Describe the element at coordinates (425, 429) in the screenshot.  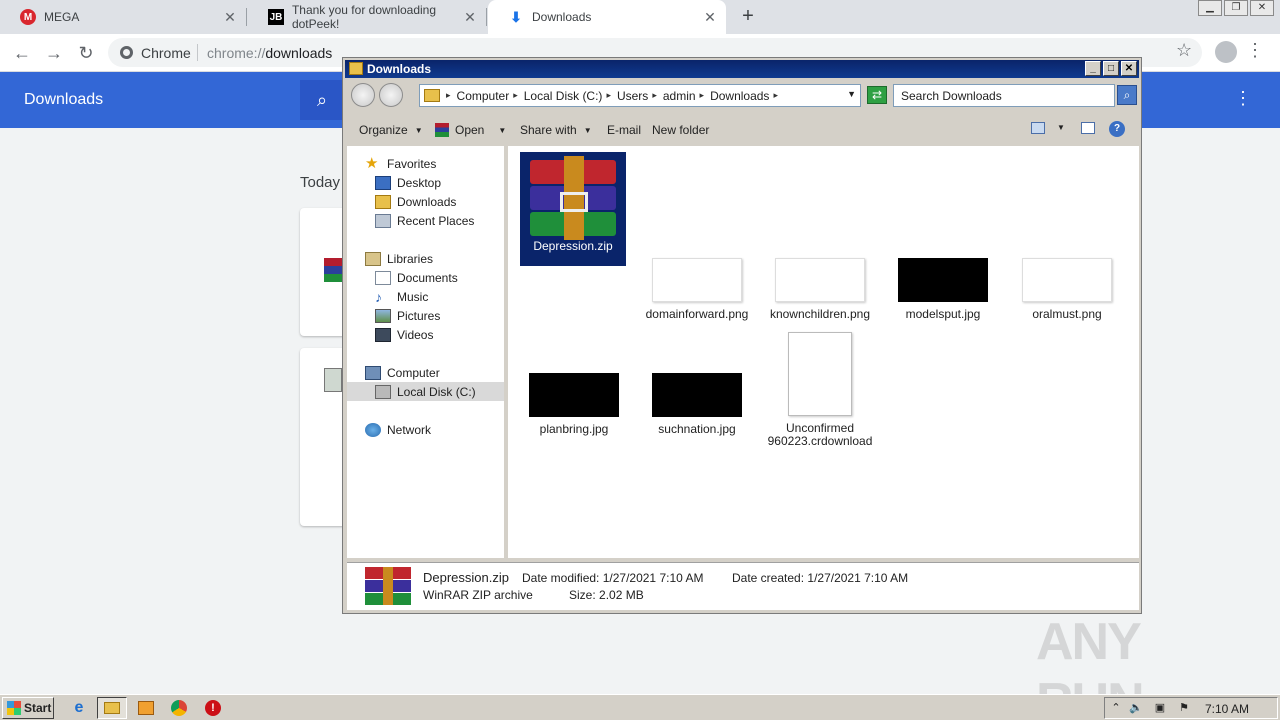
I see `nav-network: Network` at that location.